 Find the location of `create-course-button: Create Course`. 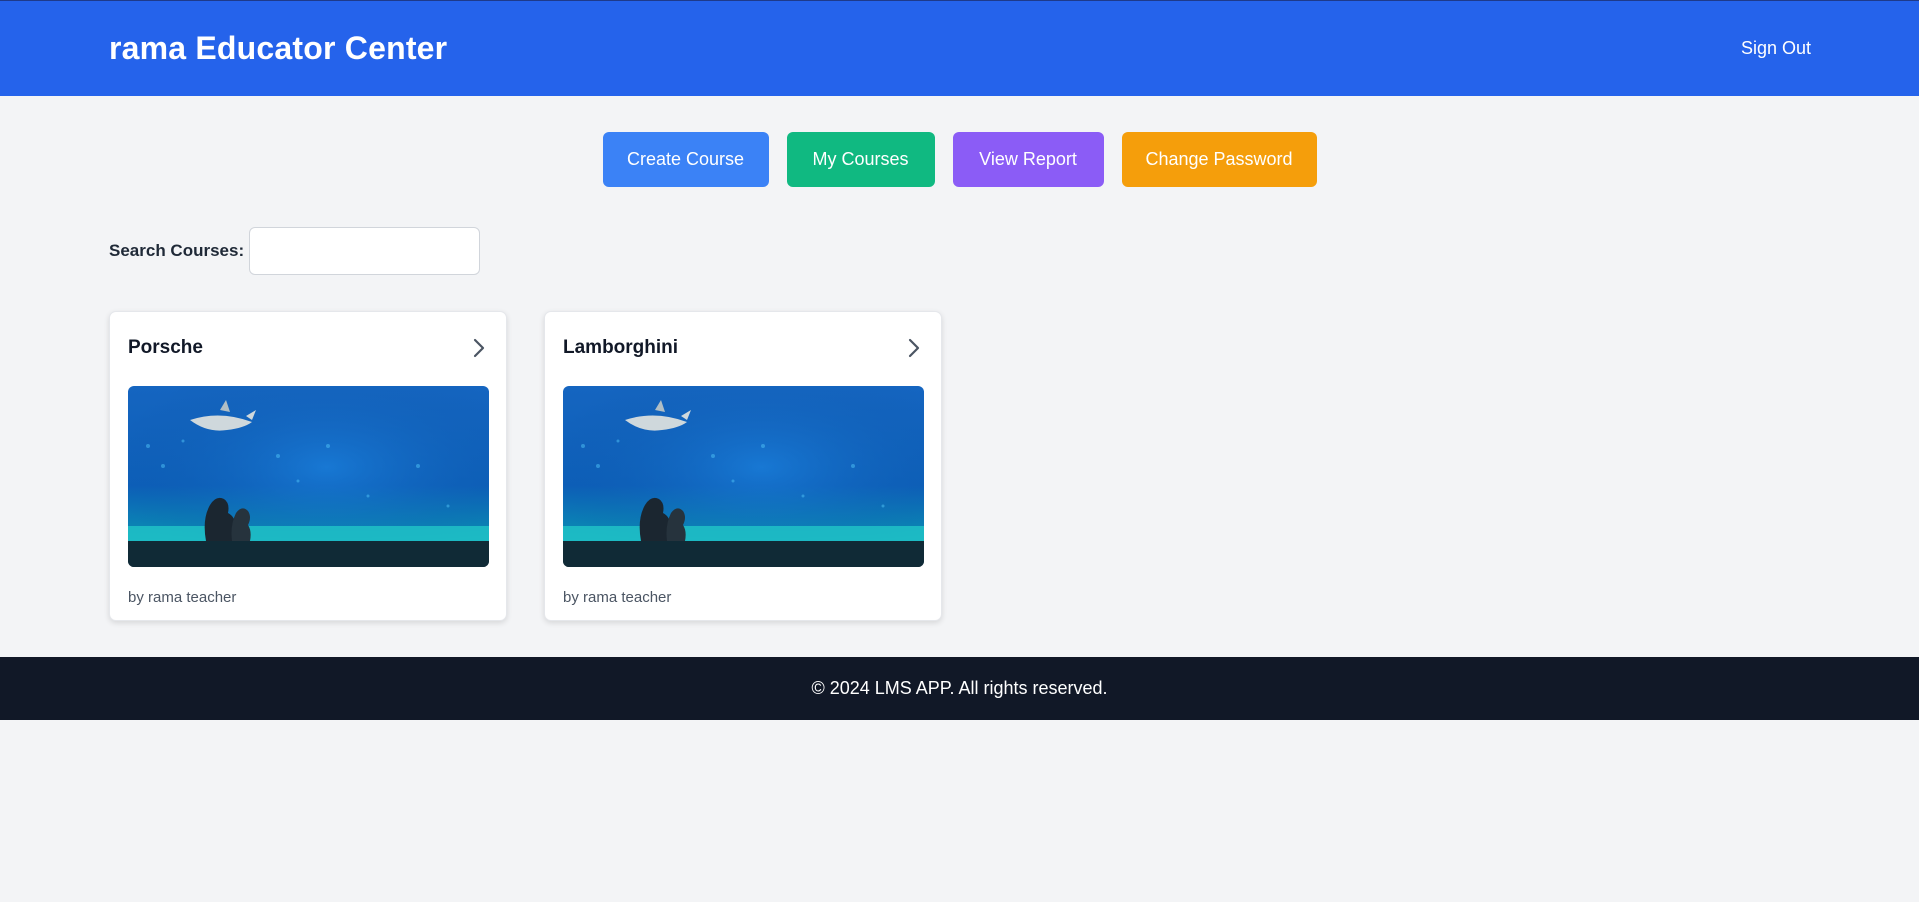

create-course-button: Create Course is located at coordinates (685, 159).